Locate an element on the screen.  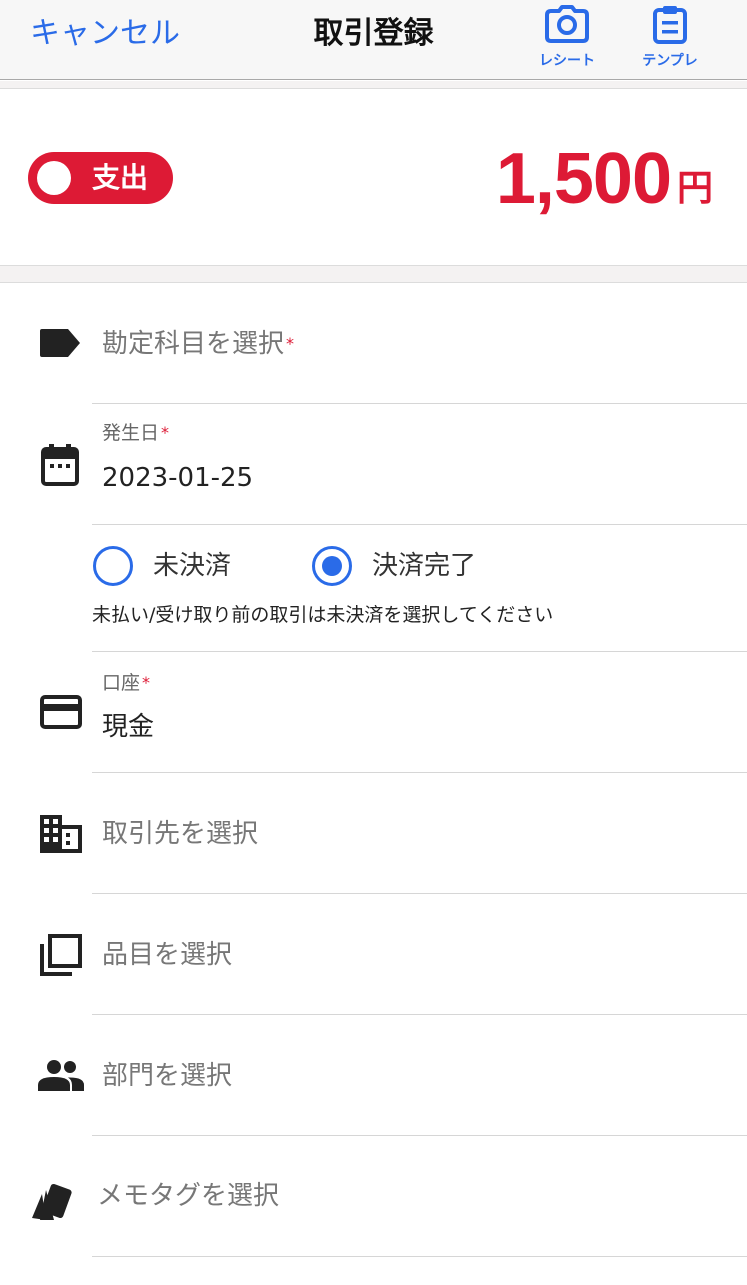
section-row: 部門を選択 is located at coordinates (373, 1075).